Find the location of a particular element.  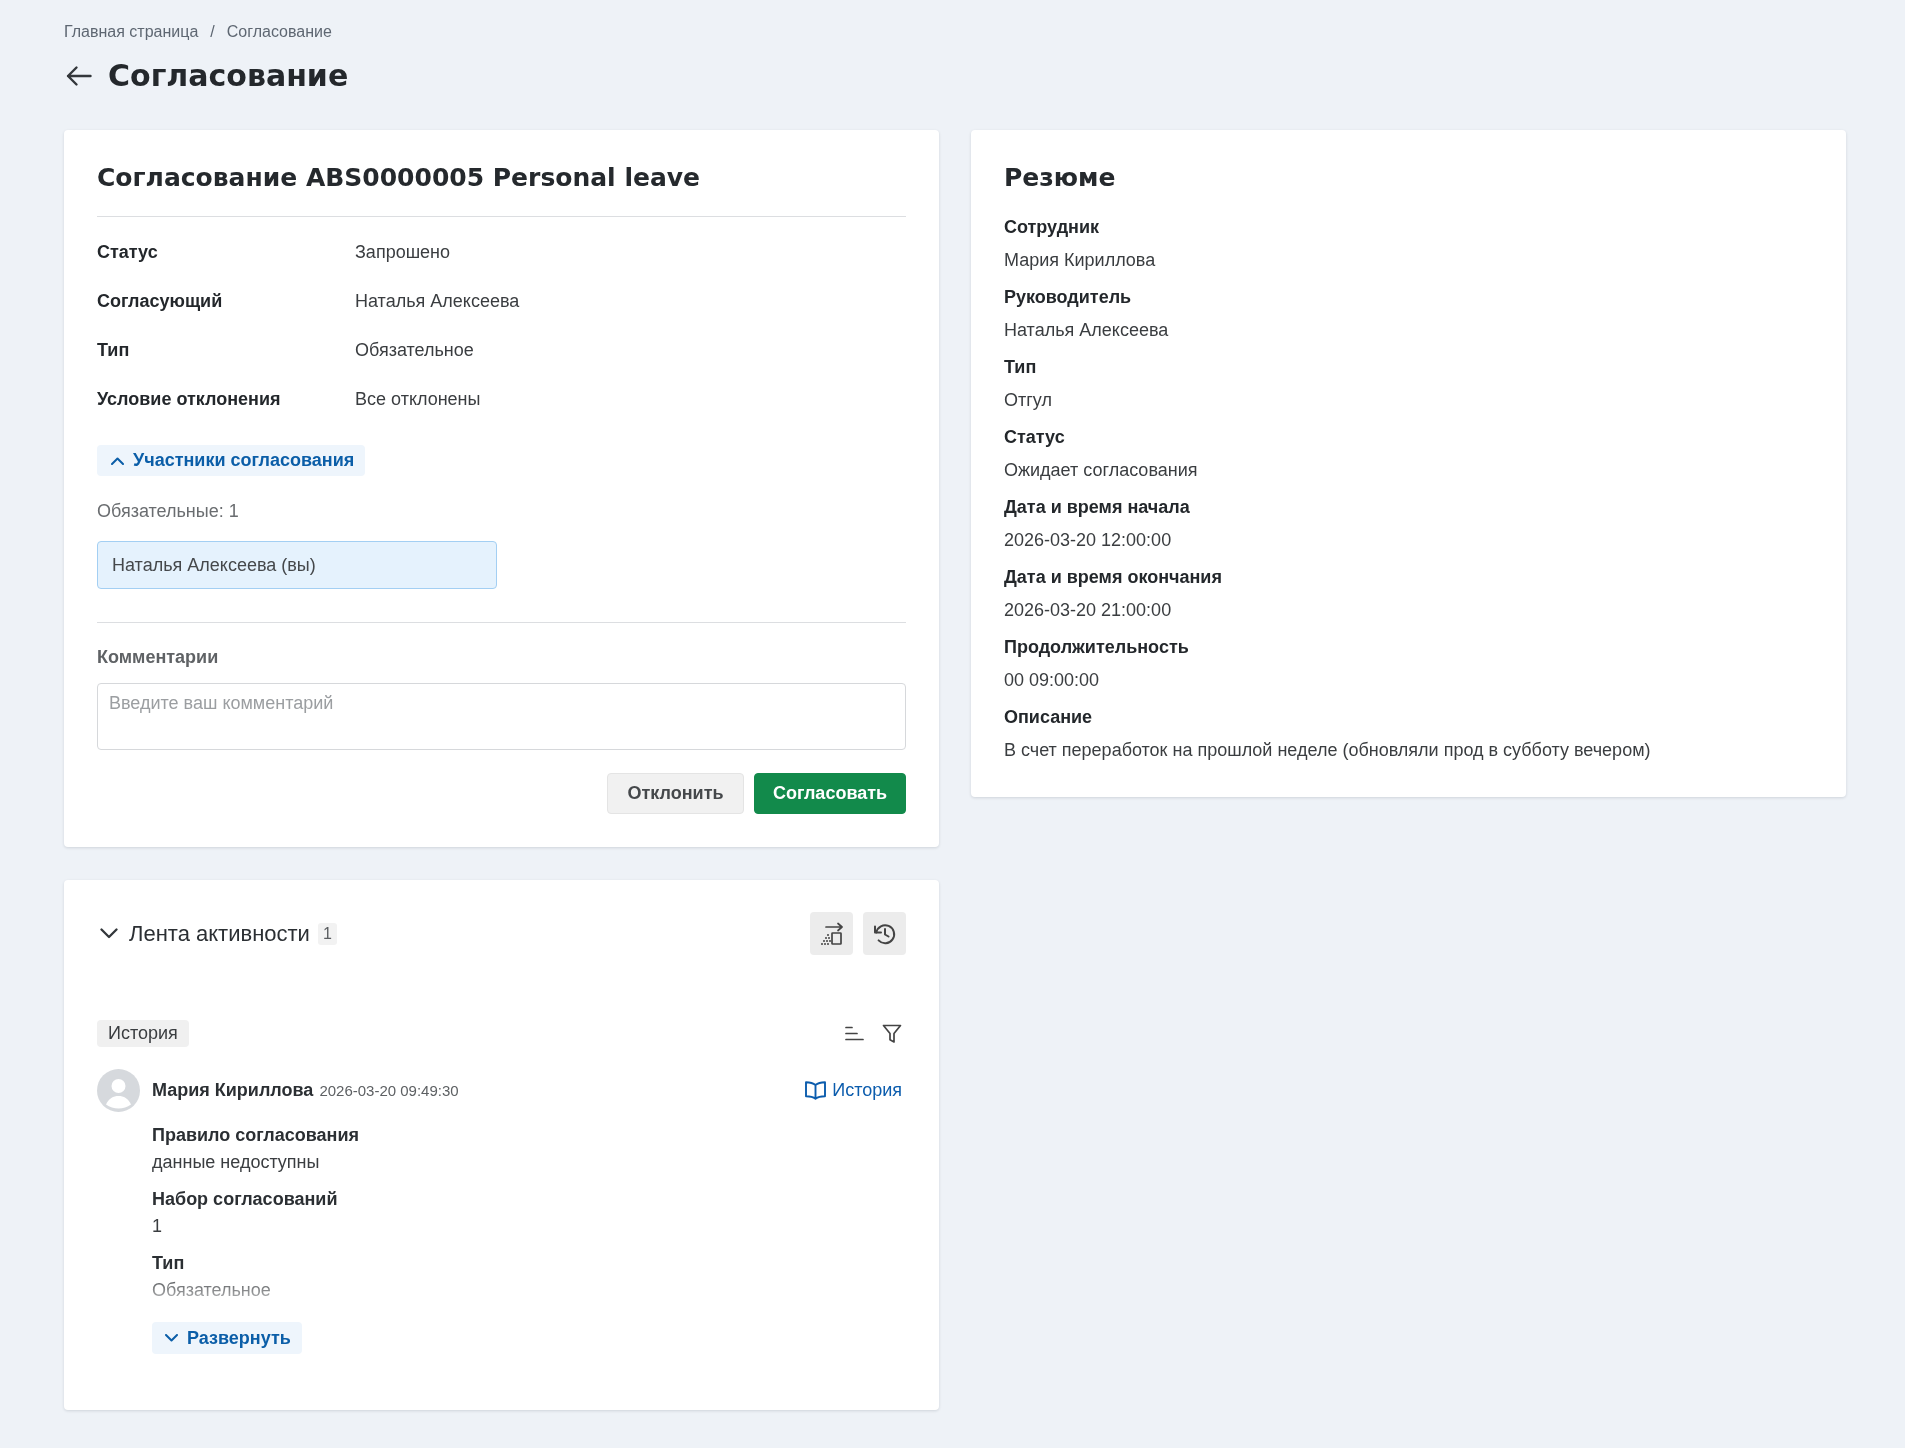

field-value: 2026-03-20 21:00:00 is located at coordinates (1088, 610).